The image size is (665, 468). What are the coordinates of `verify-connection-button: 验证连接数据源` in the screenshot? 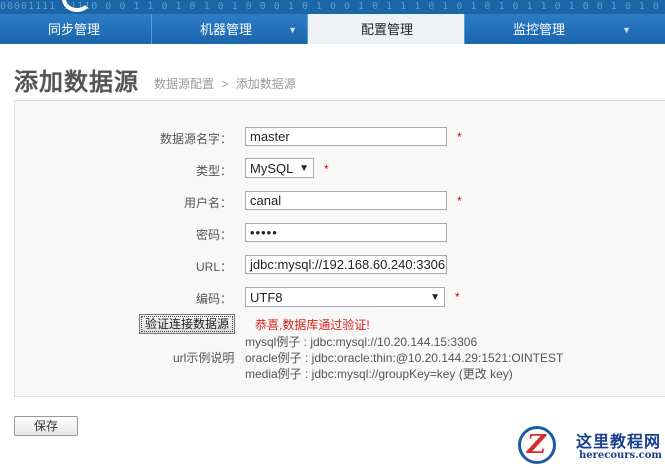 It's located at (187, 324).